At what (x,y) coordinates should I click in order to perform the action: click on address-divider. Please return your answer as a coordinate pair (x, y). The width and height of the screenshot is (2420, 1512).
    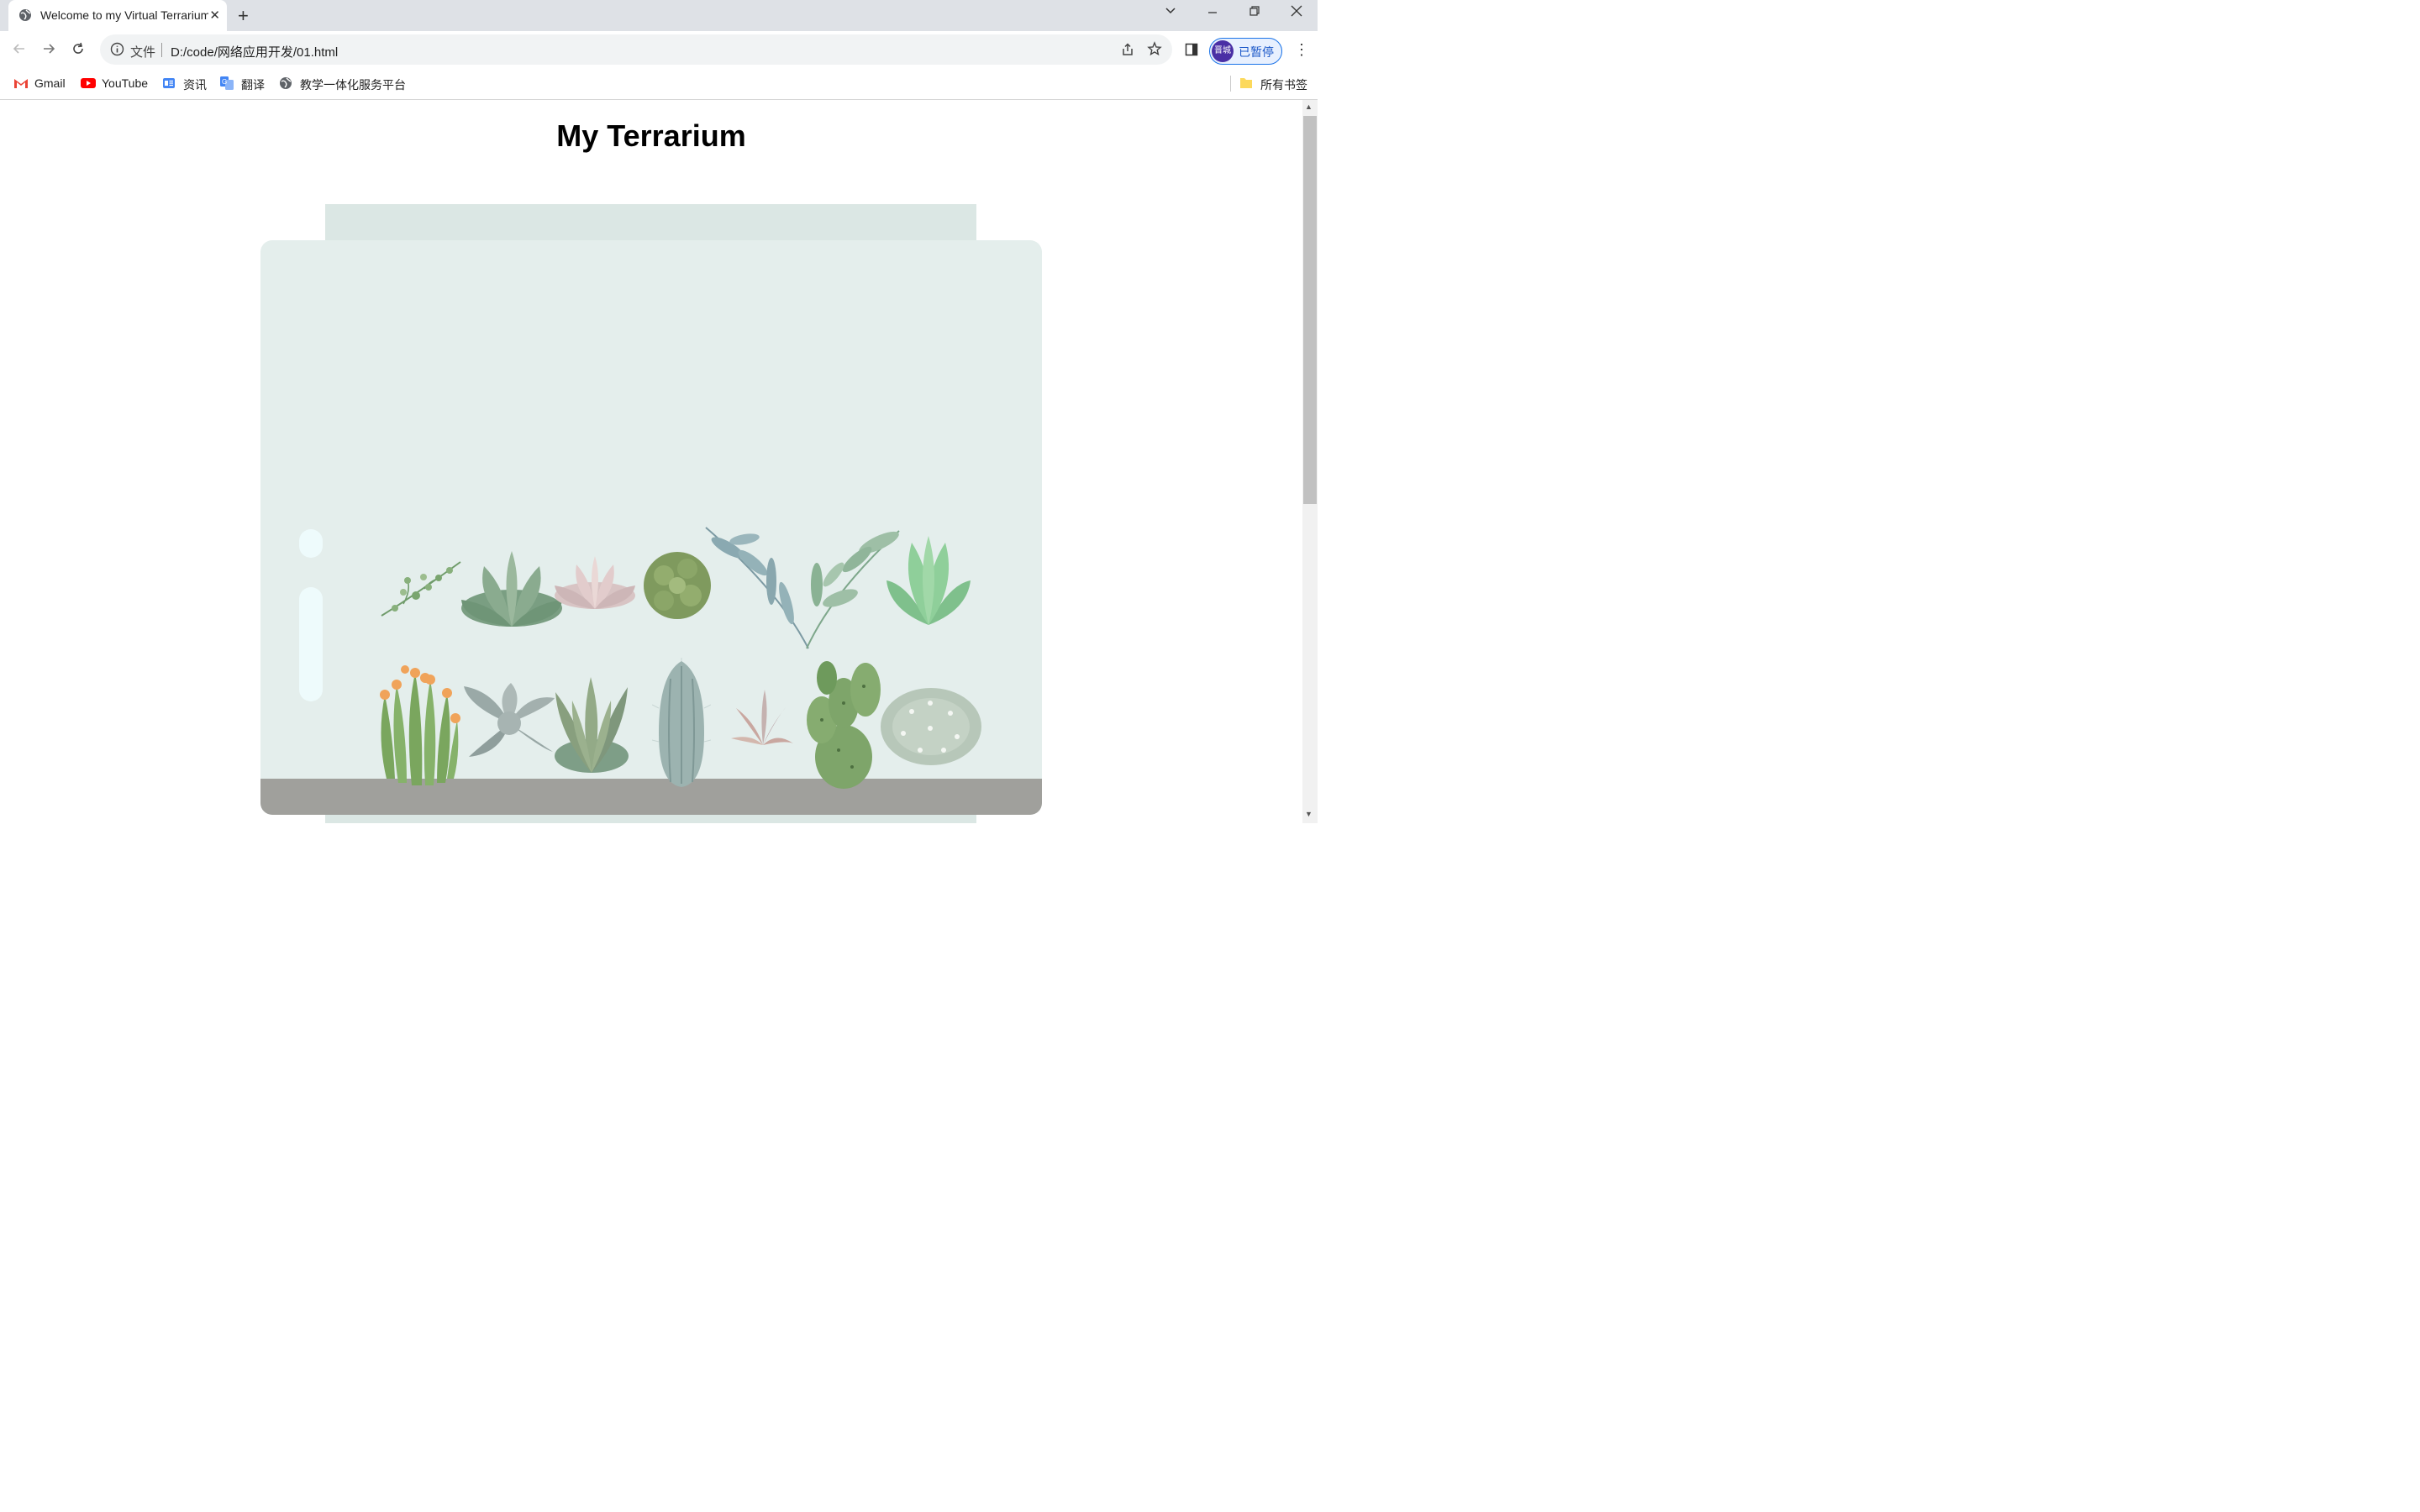
    Looking at the image, I should click on (161, 50).